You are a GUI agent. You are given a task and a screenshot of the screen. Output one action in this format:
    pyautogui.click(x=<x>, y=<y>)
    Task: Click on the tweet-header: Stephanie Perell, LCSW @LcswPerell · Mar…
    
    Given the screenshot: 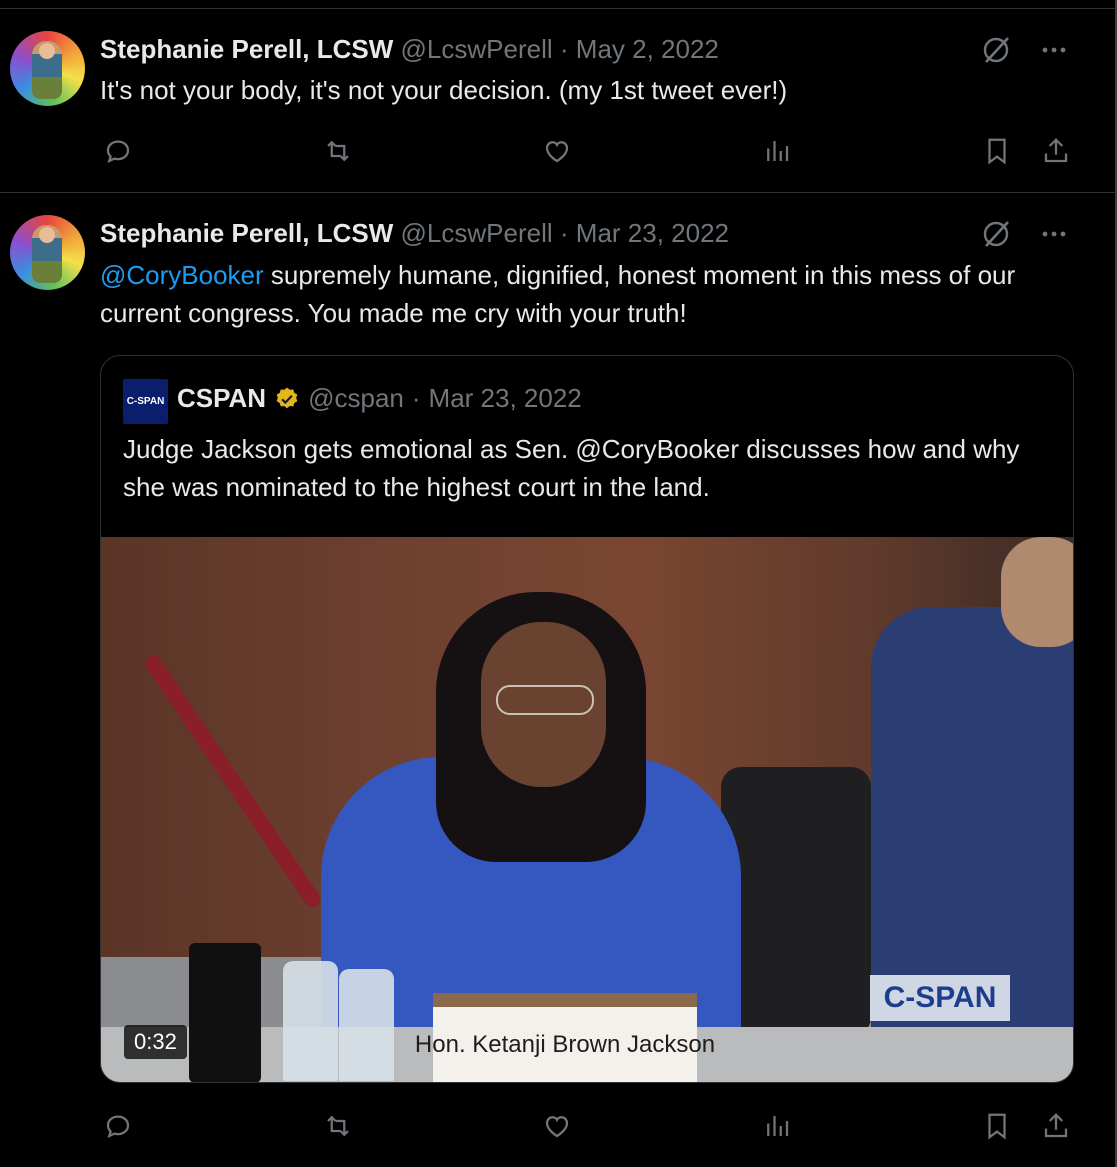 What is the action you would take?
    pyautogui.click(x=414, y=233)
    